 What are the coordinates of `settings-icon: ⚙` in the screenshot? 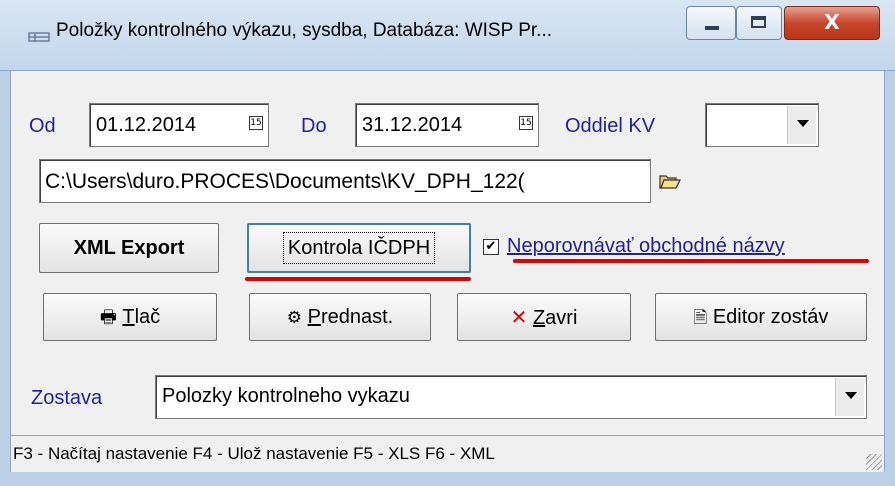 It's located at (294, 318).